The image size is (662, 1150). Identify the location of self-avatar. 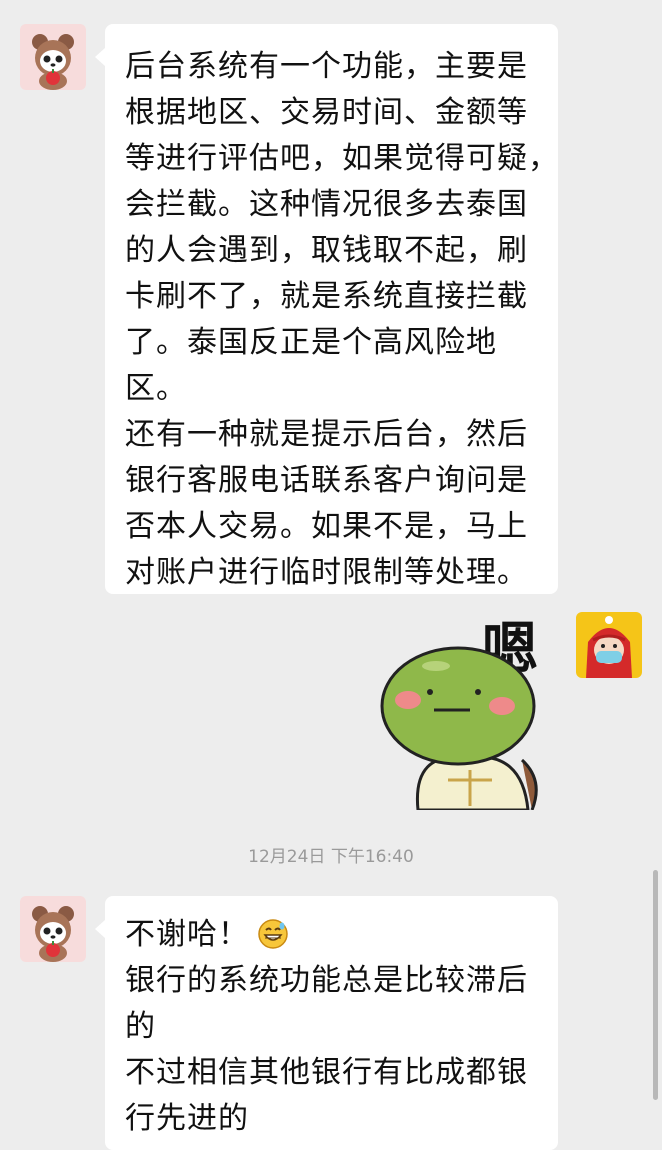
(609, 645).